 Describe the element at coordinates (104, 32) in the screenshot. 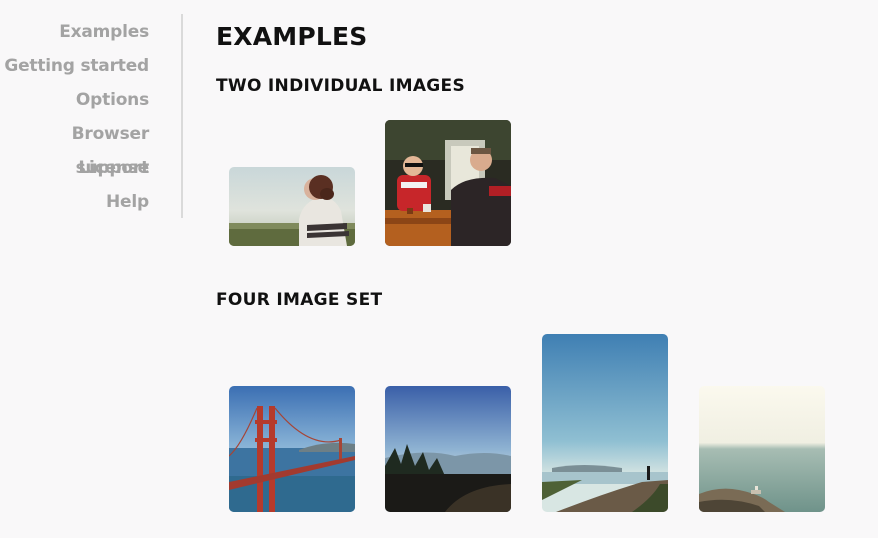

I see `sidebar-link-examples: Examples` at that location.